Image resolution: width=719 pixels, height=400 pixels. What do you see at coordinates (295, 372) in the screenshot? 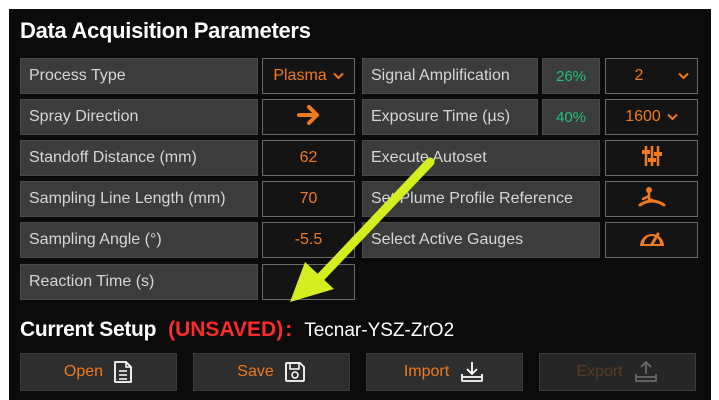
I see `floppy-disk-icon` at bounding box center [295, 372].